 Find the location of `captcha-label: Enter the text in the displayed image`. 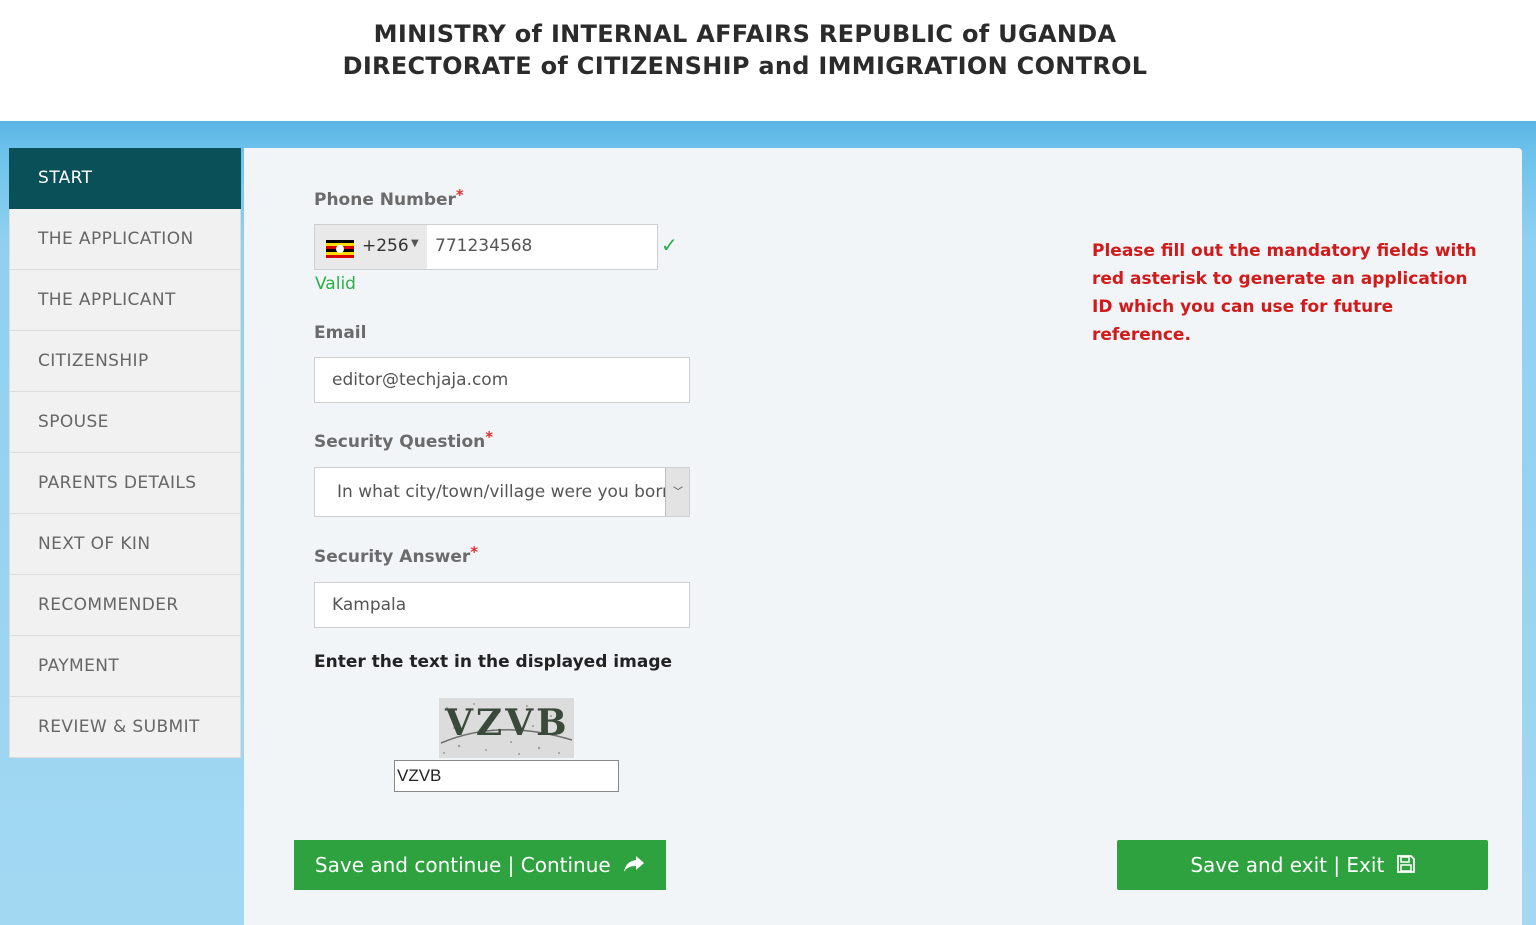

captcha-label: Enter the text in the displayed image is located at coordinates (493, 662).